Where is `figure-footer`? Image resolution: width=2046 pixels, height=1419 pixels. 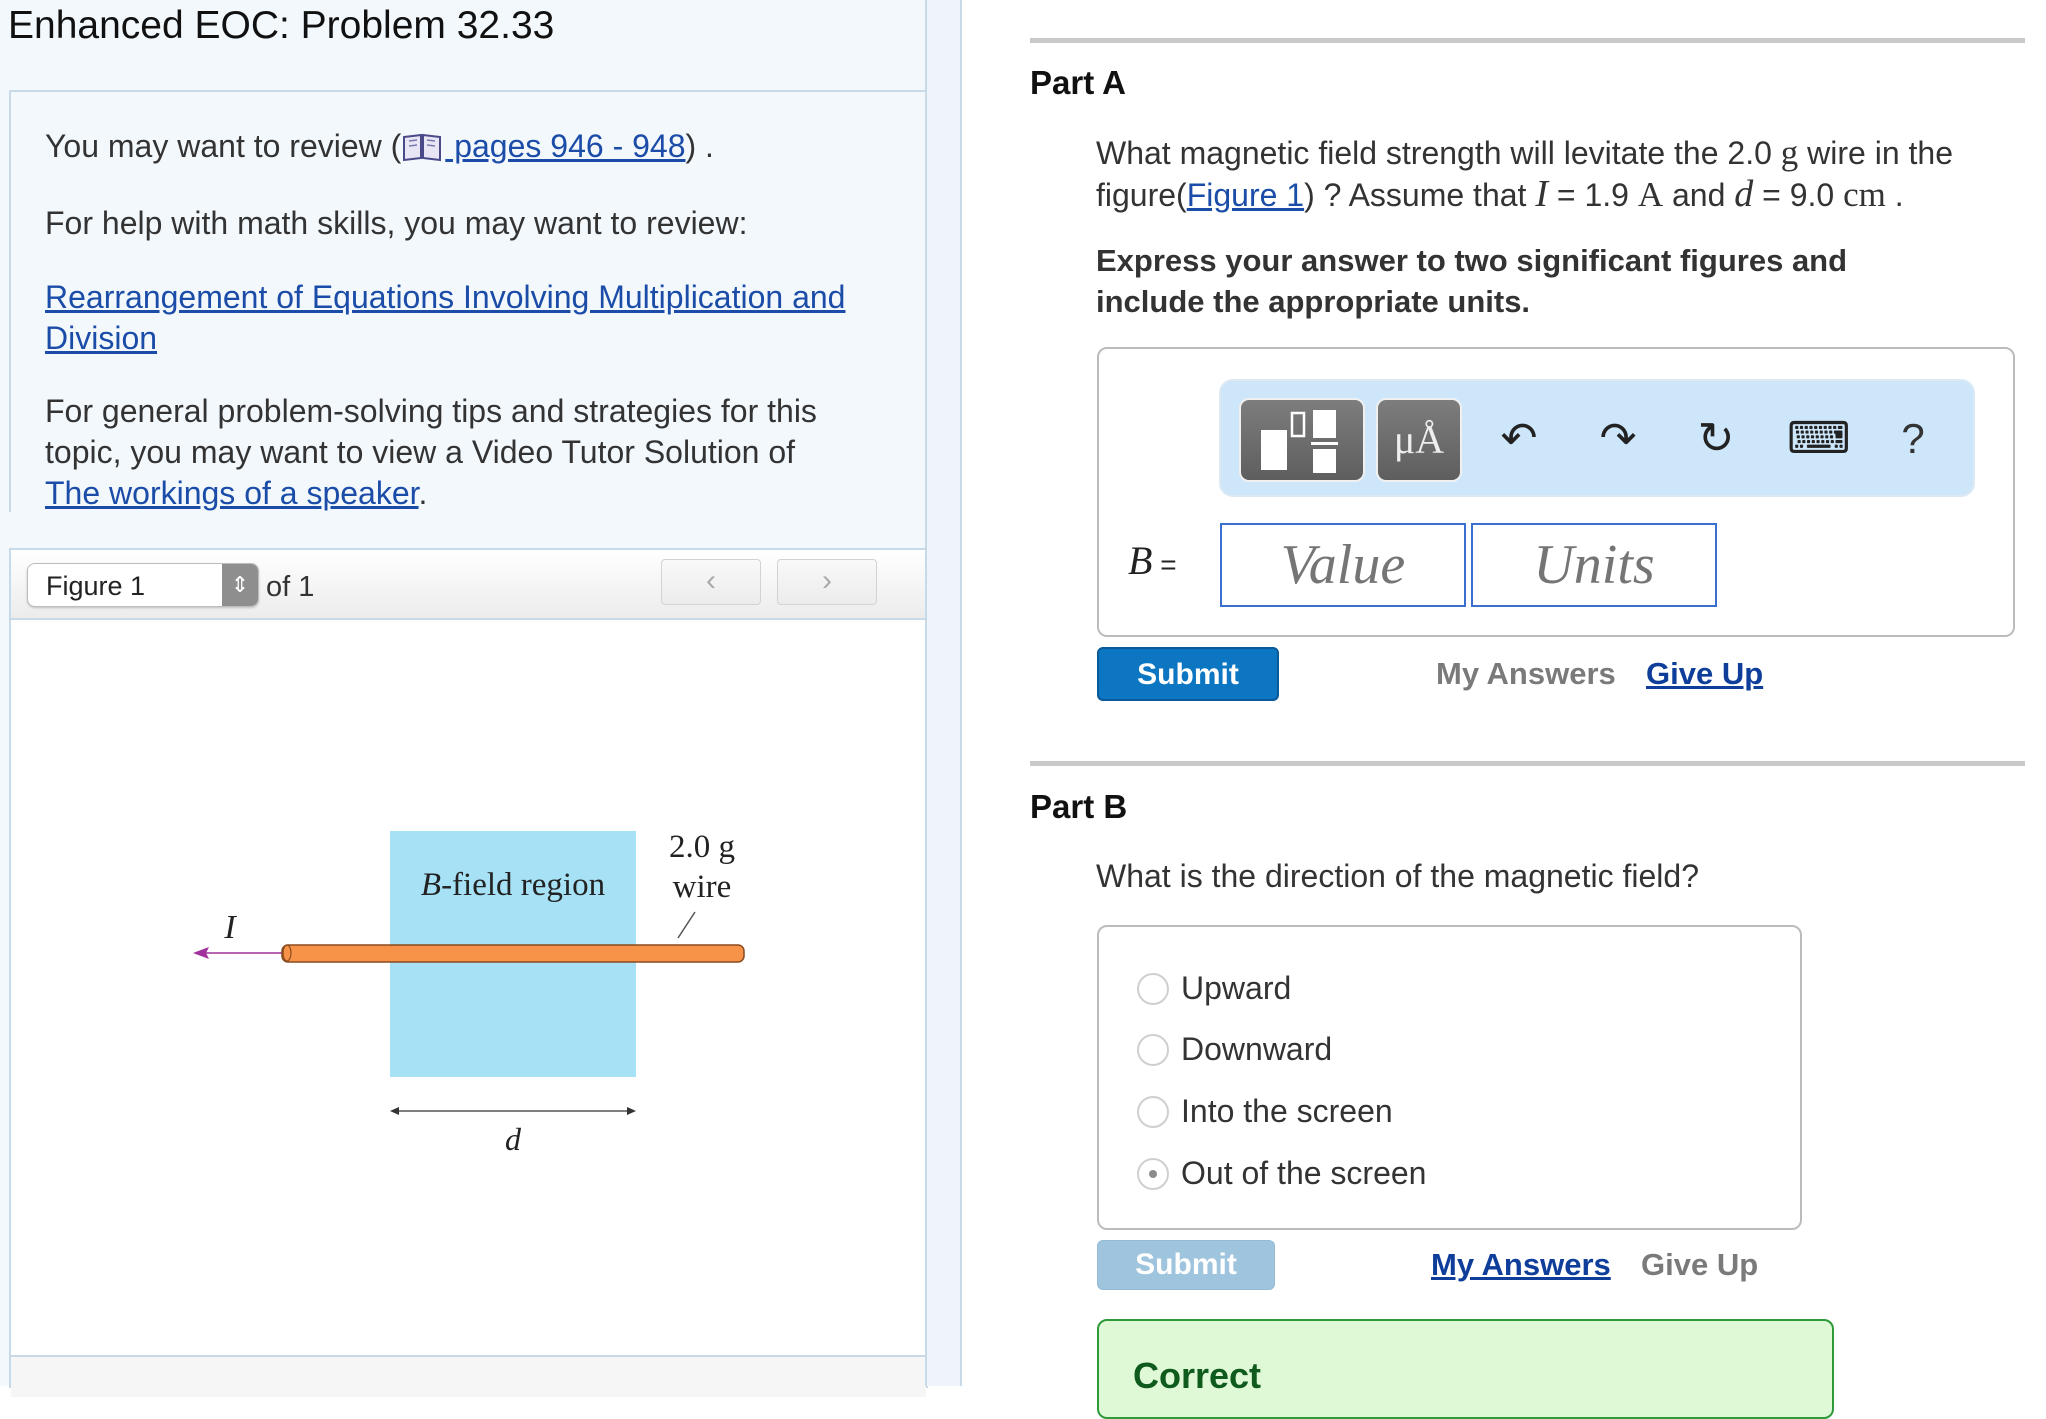 figure-footer is located at coordinates (468, 1376).